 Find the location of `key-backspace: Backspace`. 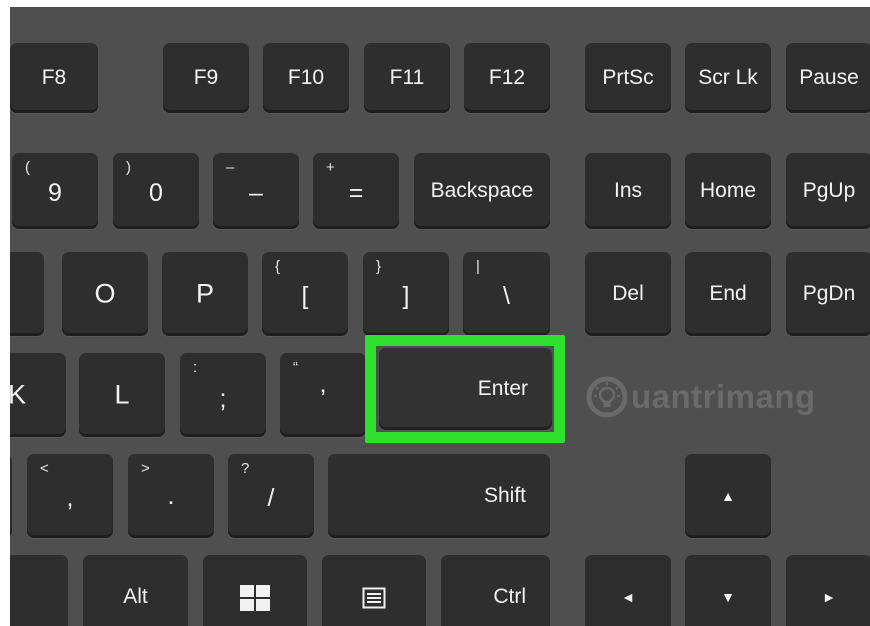

key-backspace: Backspace is located at coordinates (482, 191).